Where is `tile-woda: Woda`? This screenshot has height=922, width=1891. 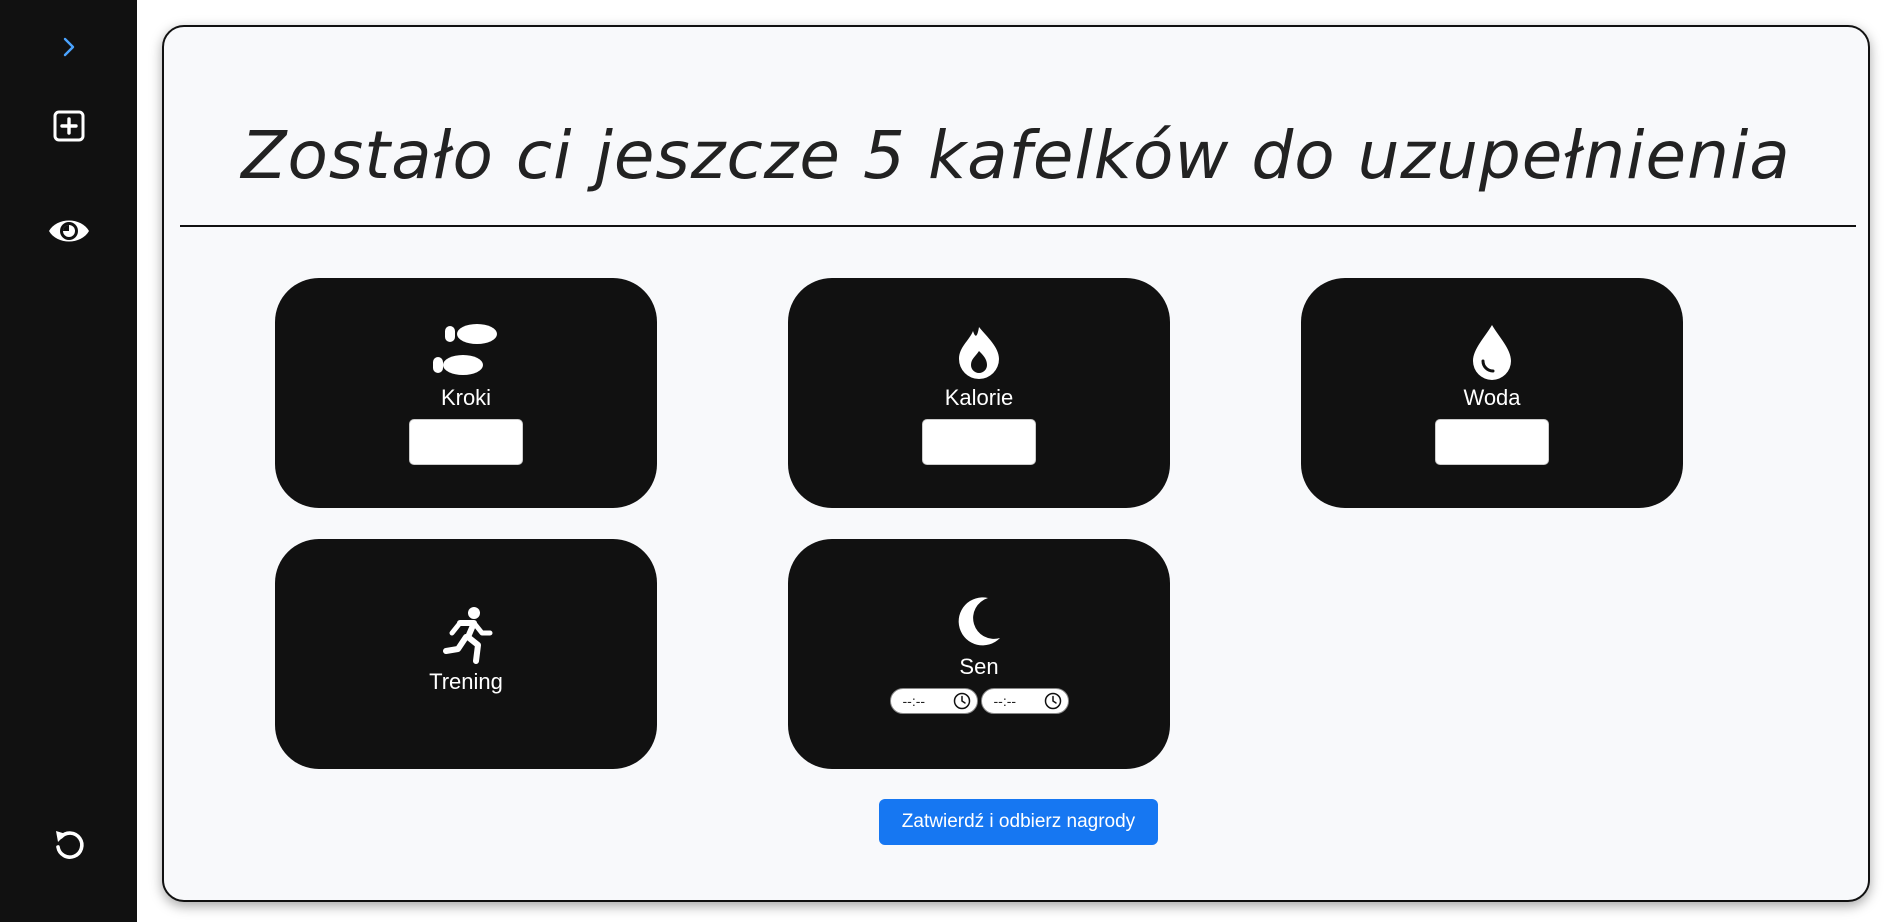
tile-woda: Woda is located at coordinates (1492, 393).